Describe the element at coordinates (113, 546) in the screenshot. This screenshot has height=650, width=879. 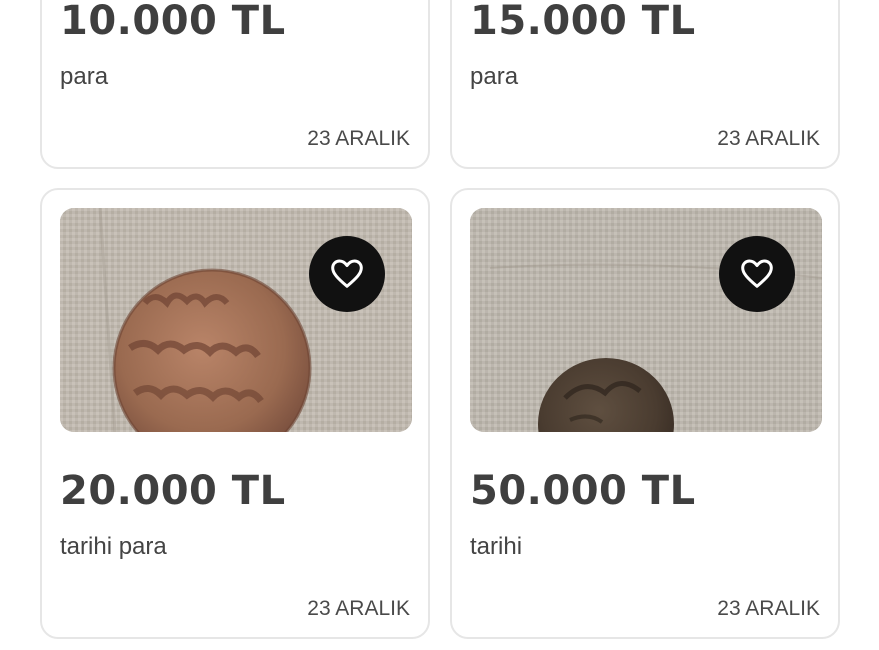
I see `listing-title: tarihi para` at that location.